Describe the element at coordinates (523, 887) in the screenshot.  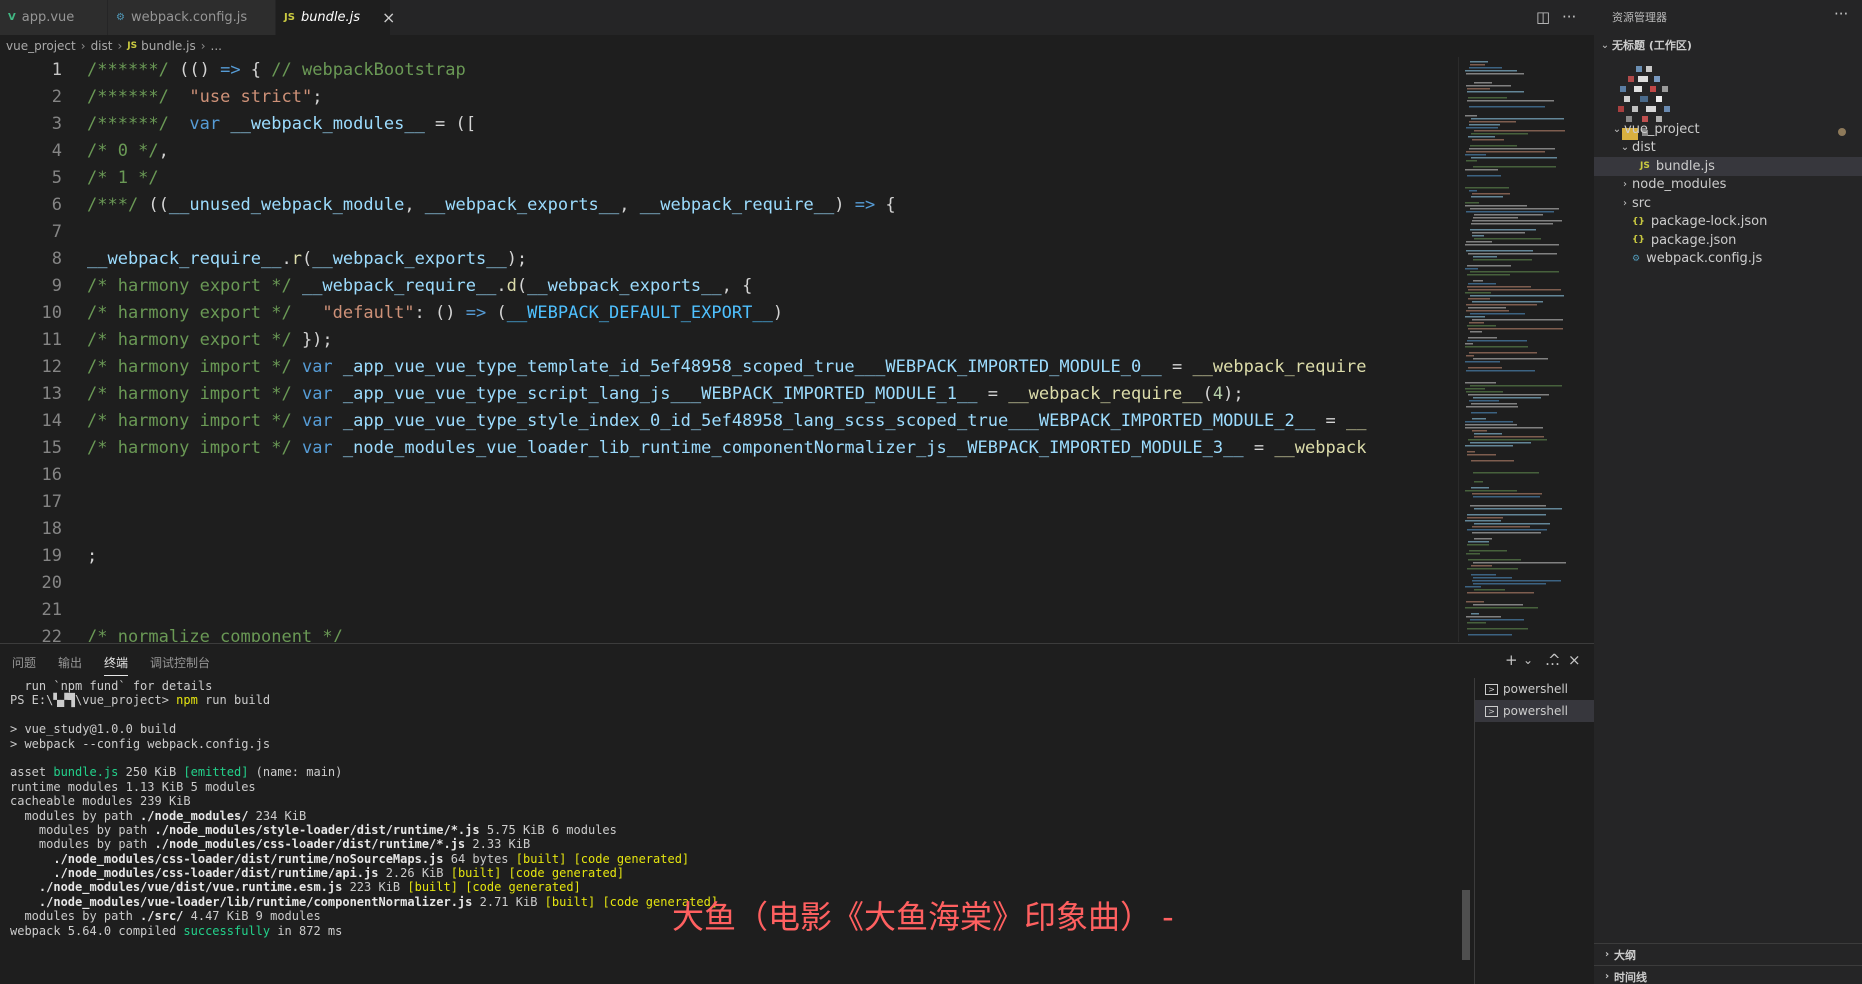
I see `terminal-token: [code generated]` at that location.